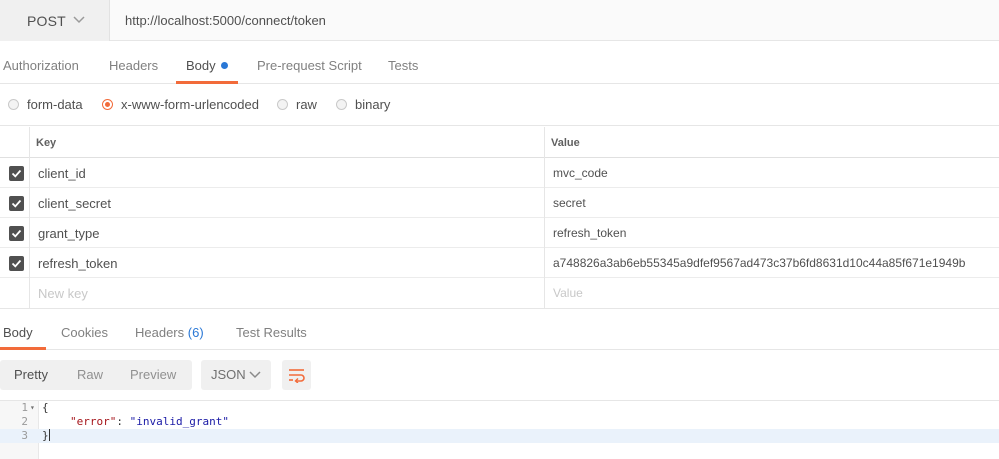 The height and width of the screenshot is (459, 999). Describe the element at coordinates (499, 233) in the screenshot. I see `table-row: grant_type refresh_token` at that location.